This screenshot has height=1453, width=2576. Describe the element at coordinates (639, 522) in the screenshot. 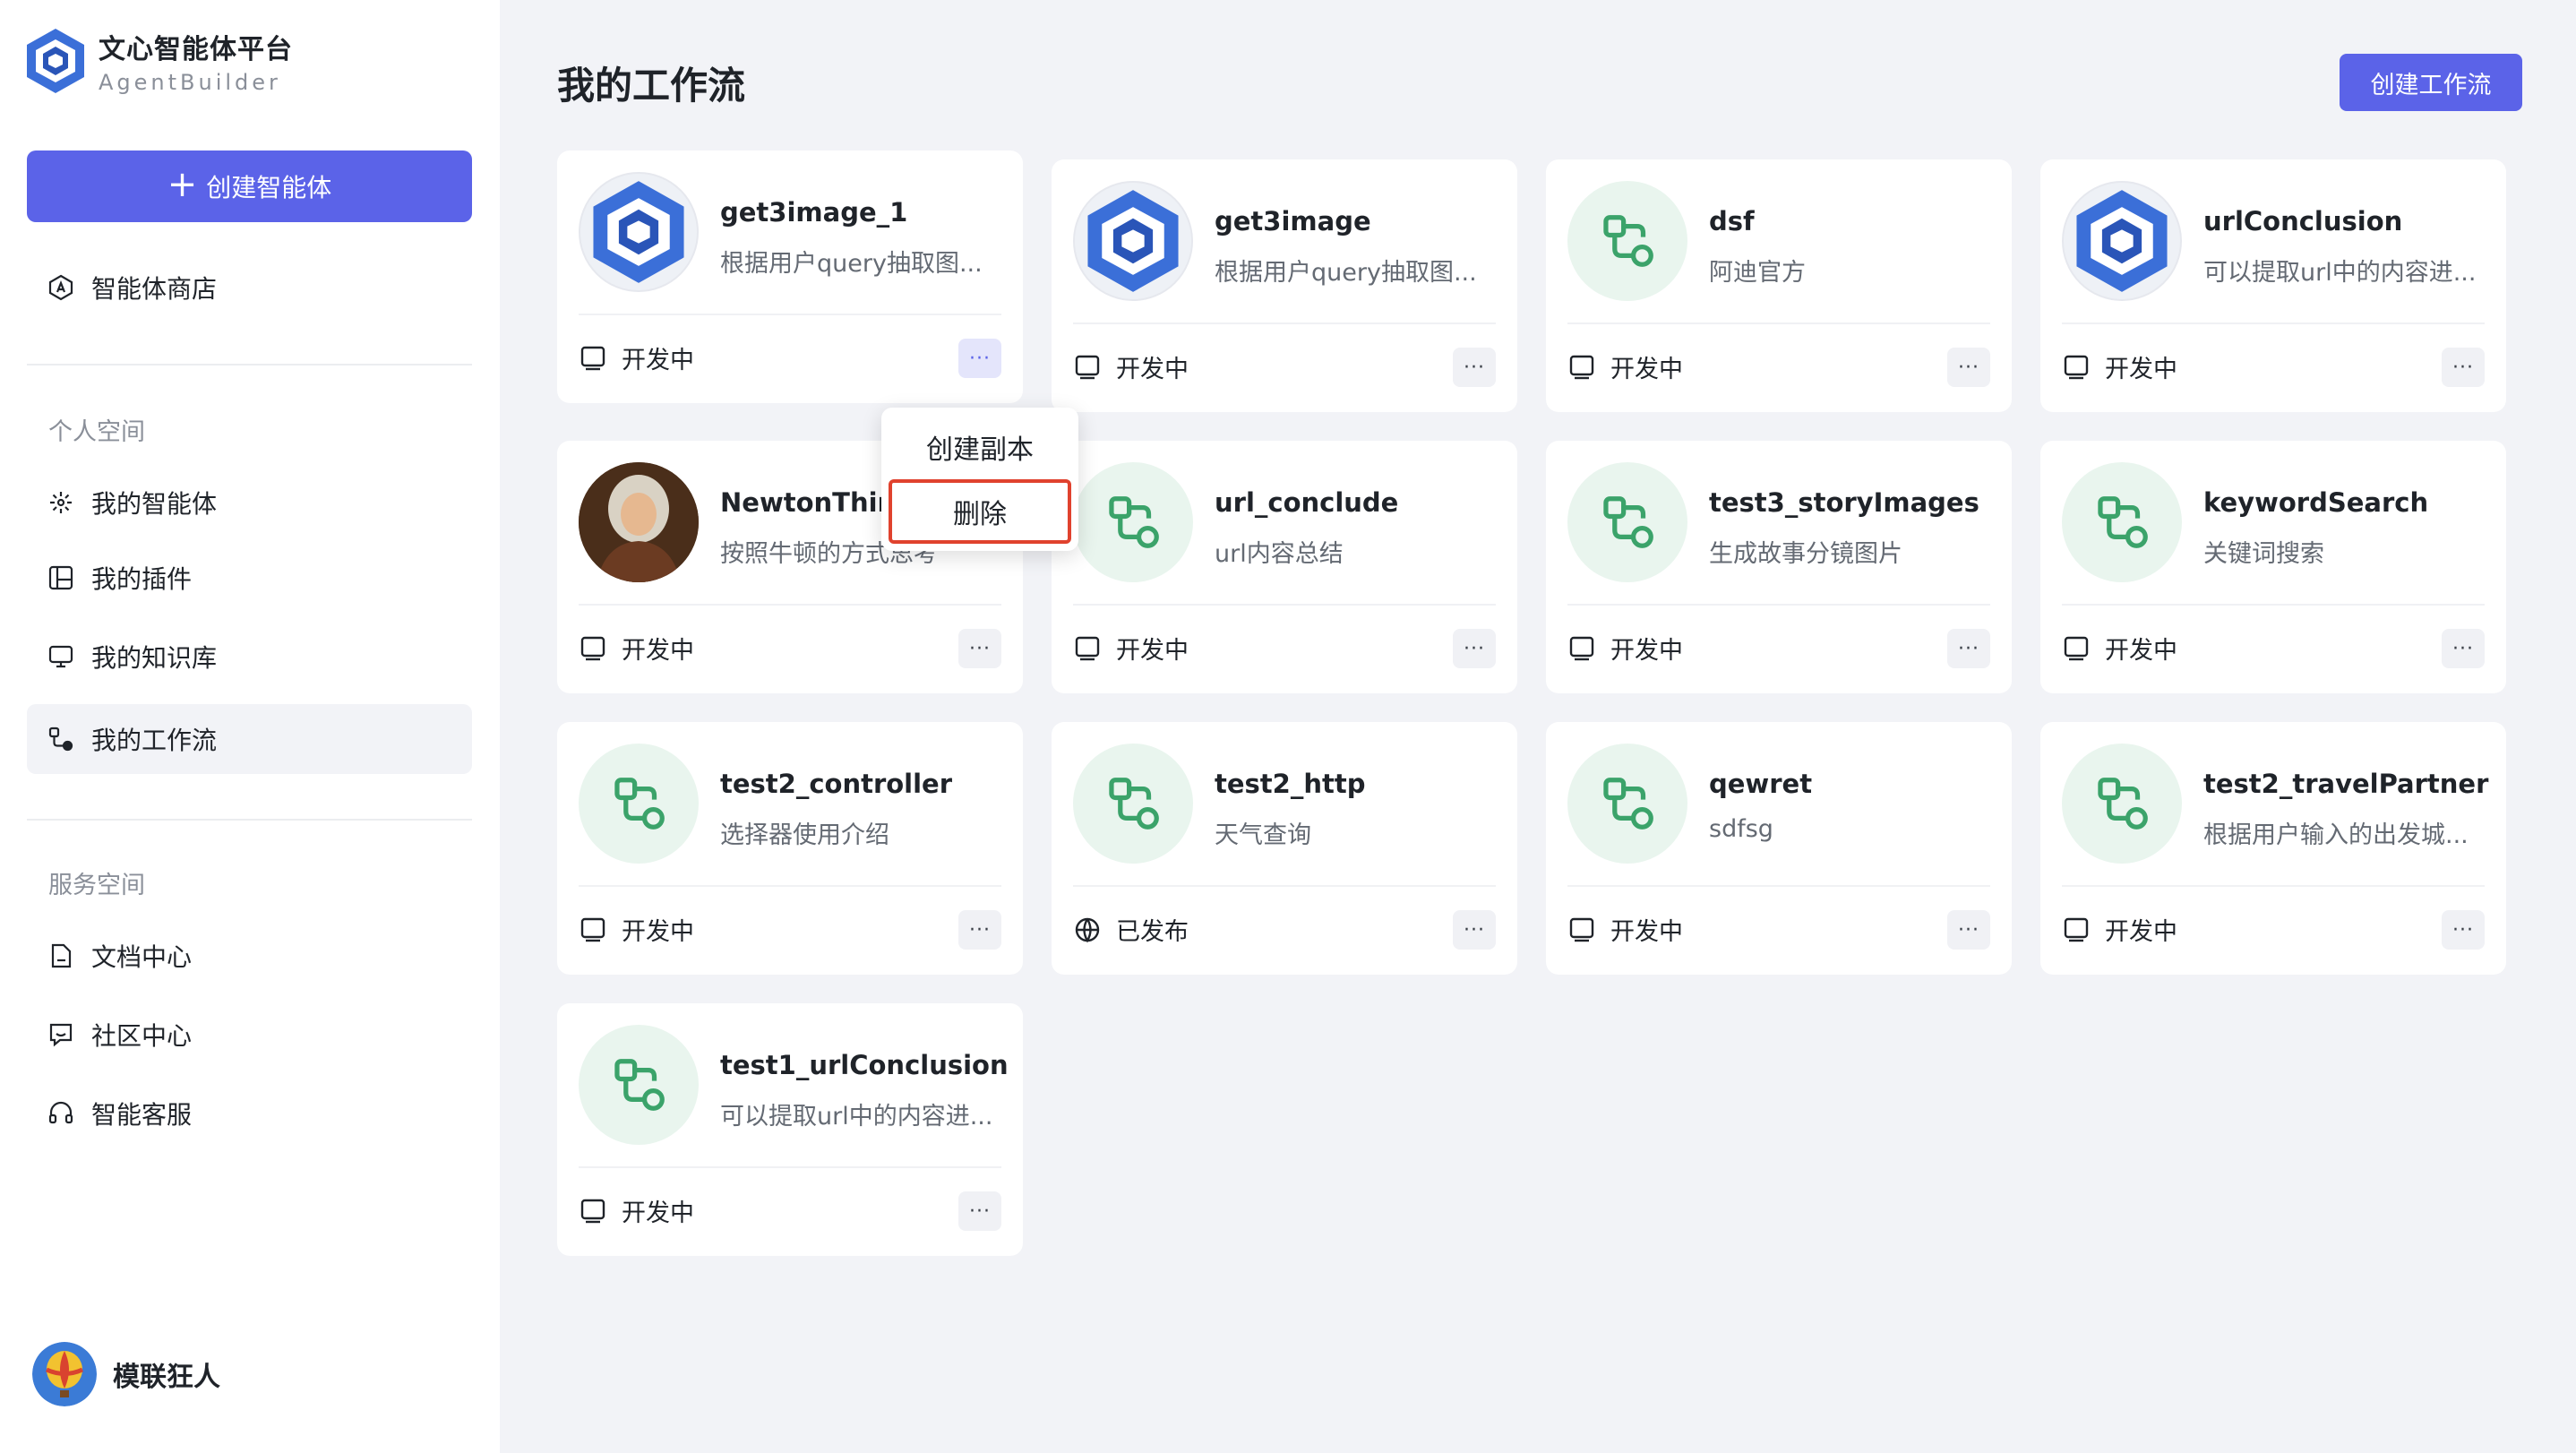

I see `newton-portrait-icon` at that location.